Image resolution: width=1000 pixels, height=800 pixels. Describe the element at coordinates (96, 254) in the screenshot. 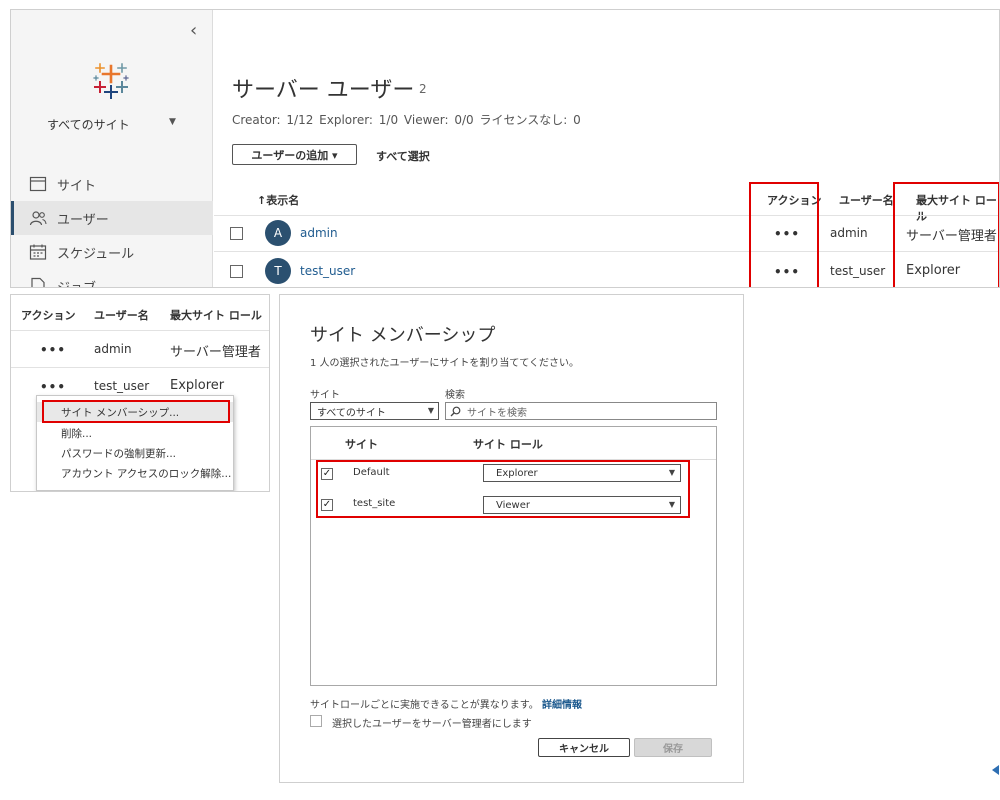

I see `sidebar-item-label: スケジュール` at that location.